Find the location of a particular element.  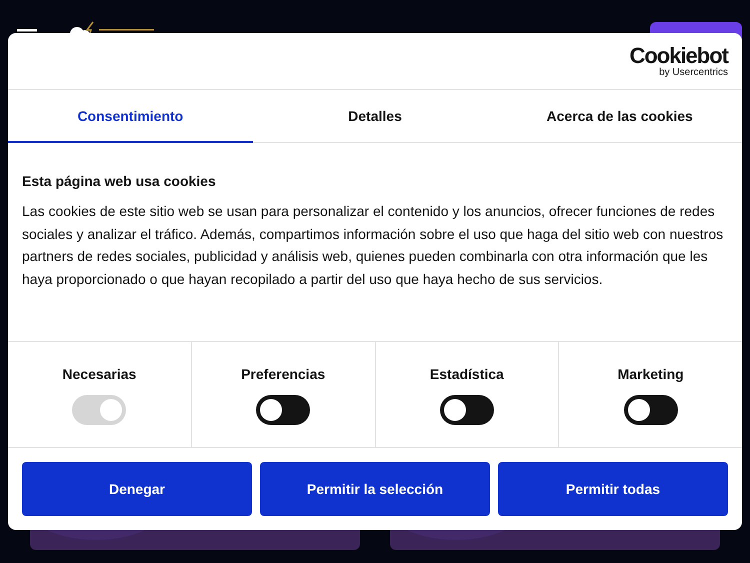

category-label: Estadística is located at coordinates (467, 374).